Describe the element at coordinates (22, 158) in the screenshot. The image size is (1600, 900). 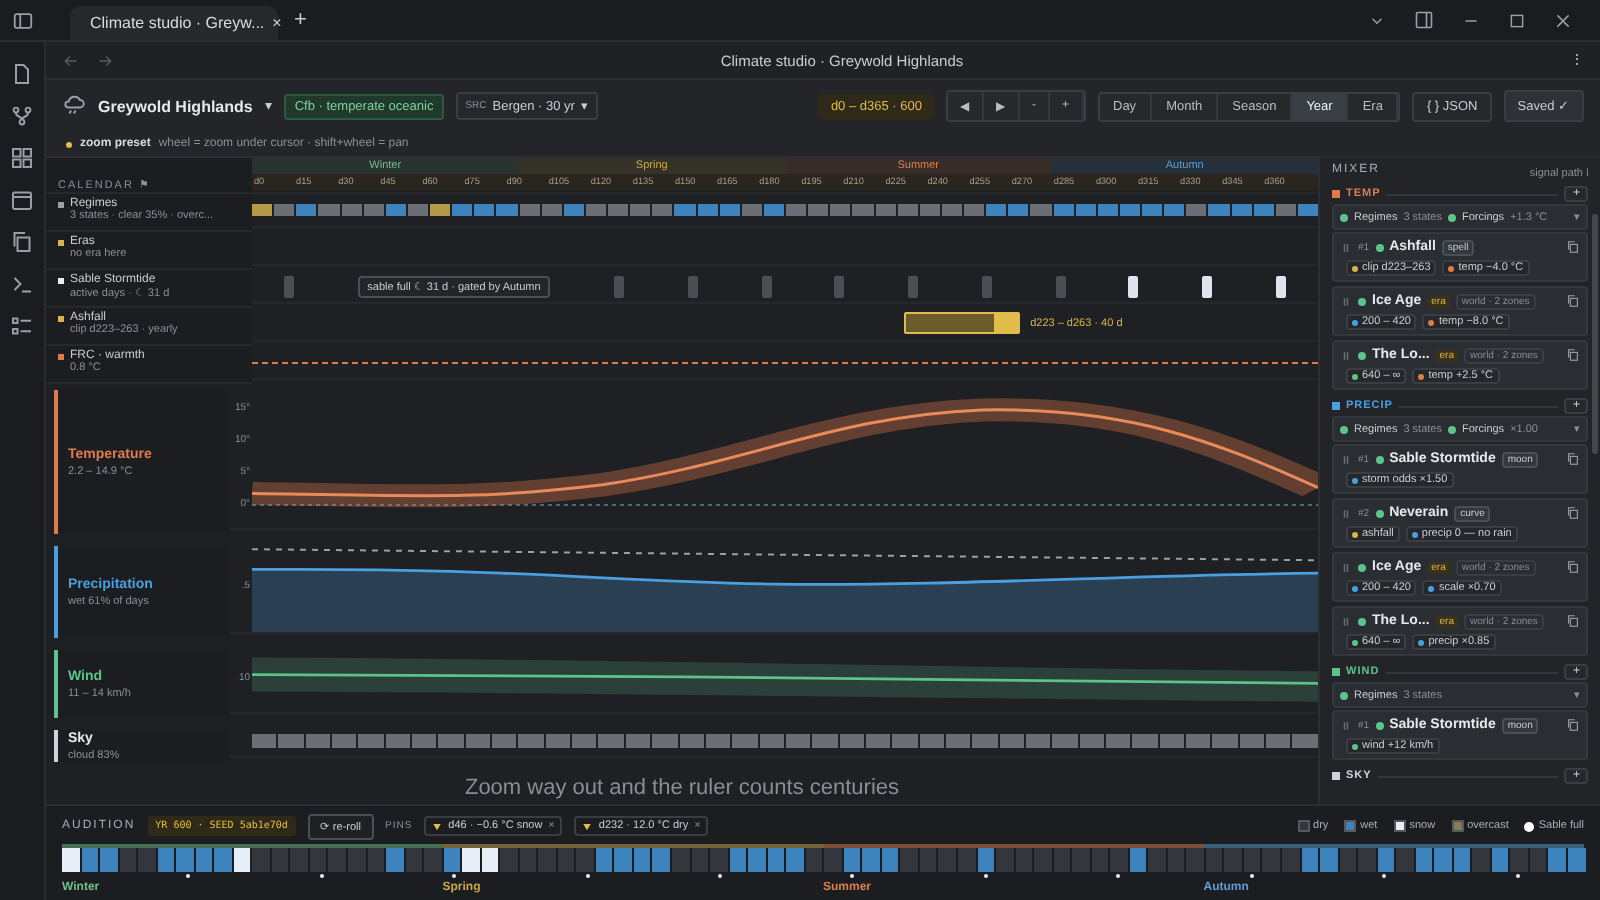
I see `blocks-icon` at that location.